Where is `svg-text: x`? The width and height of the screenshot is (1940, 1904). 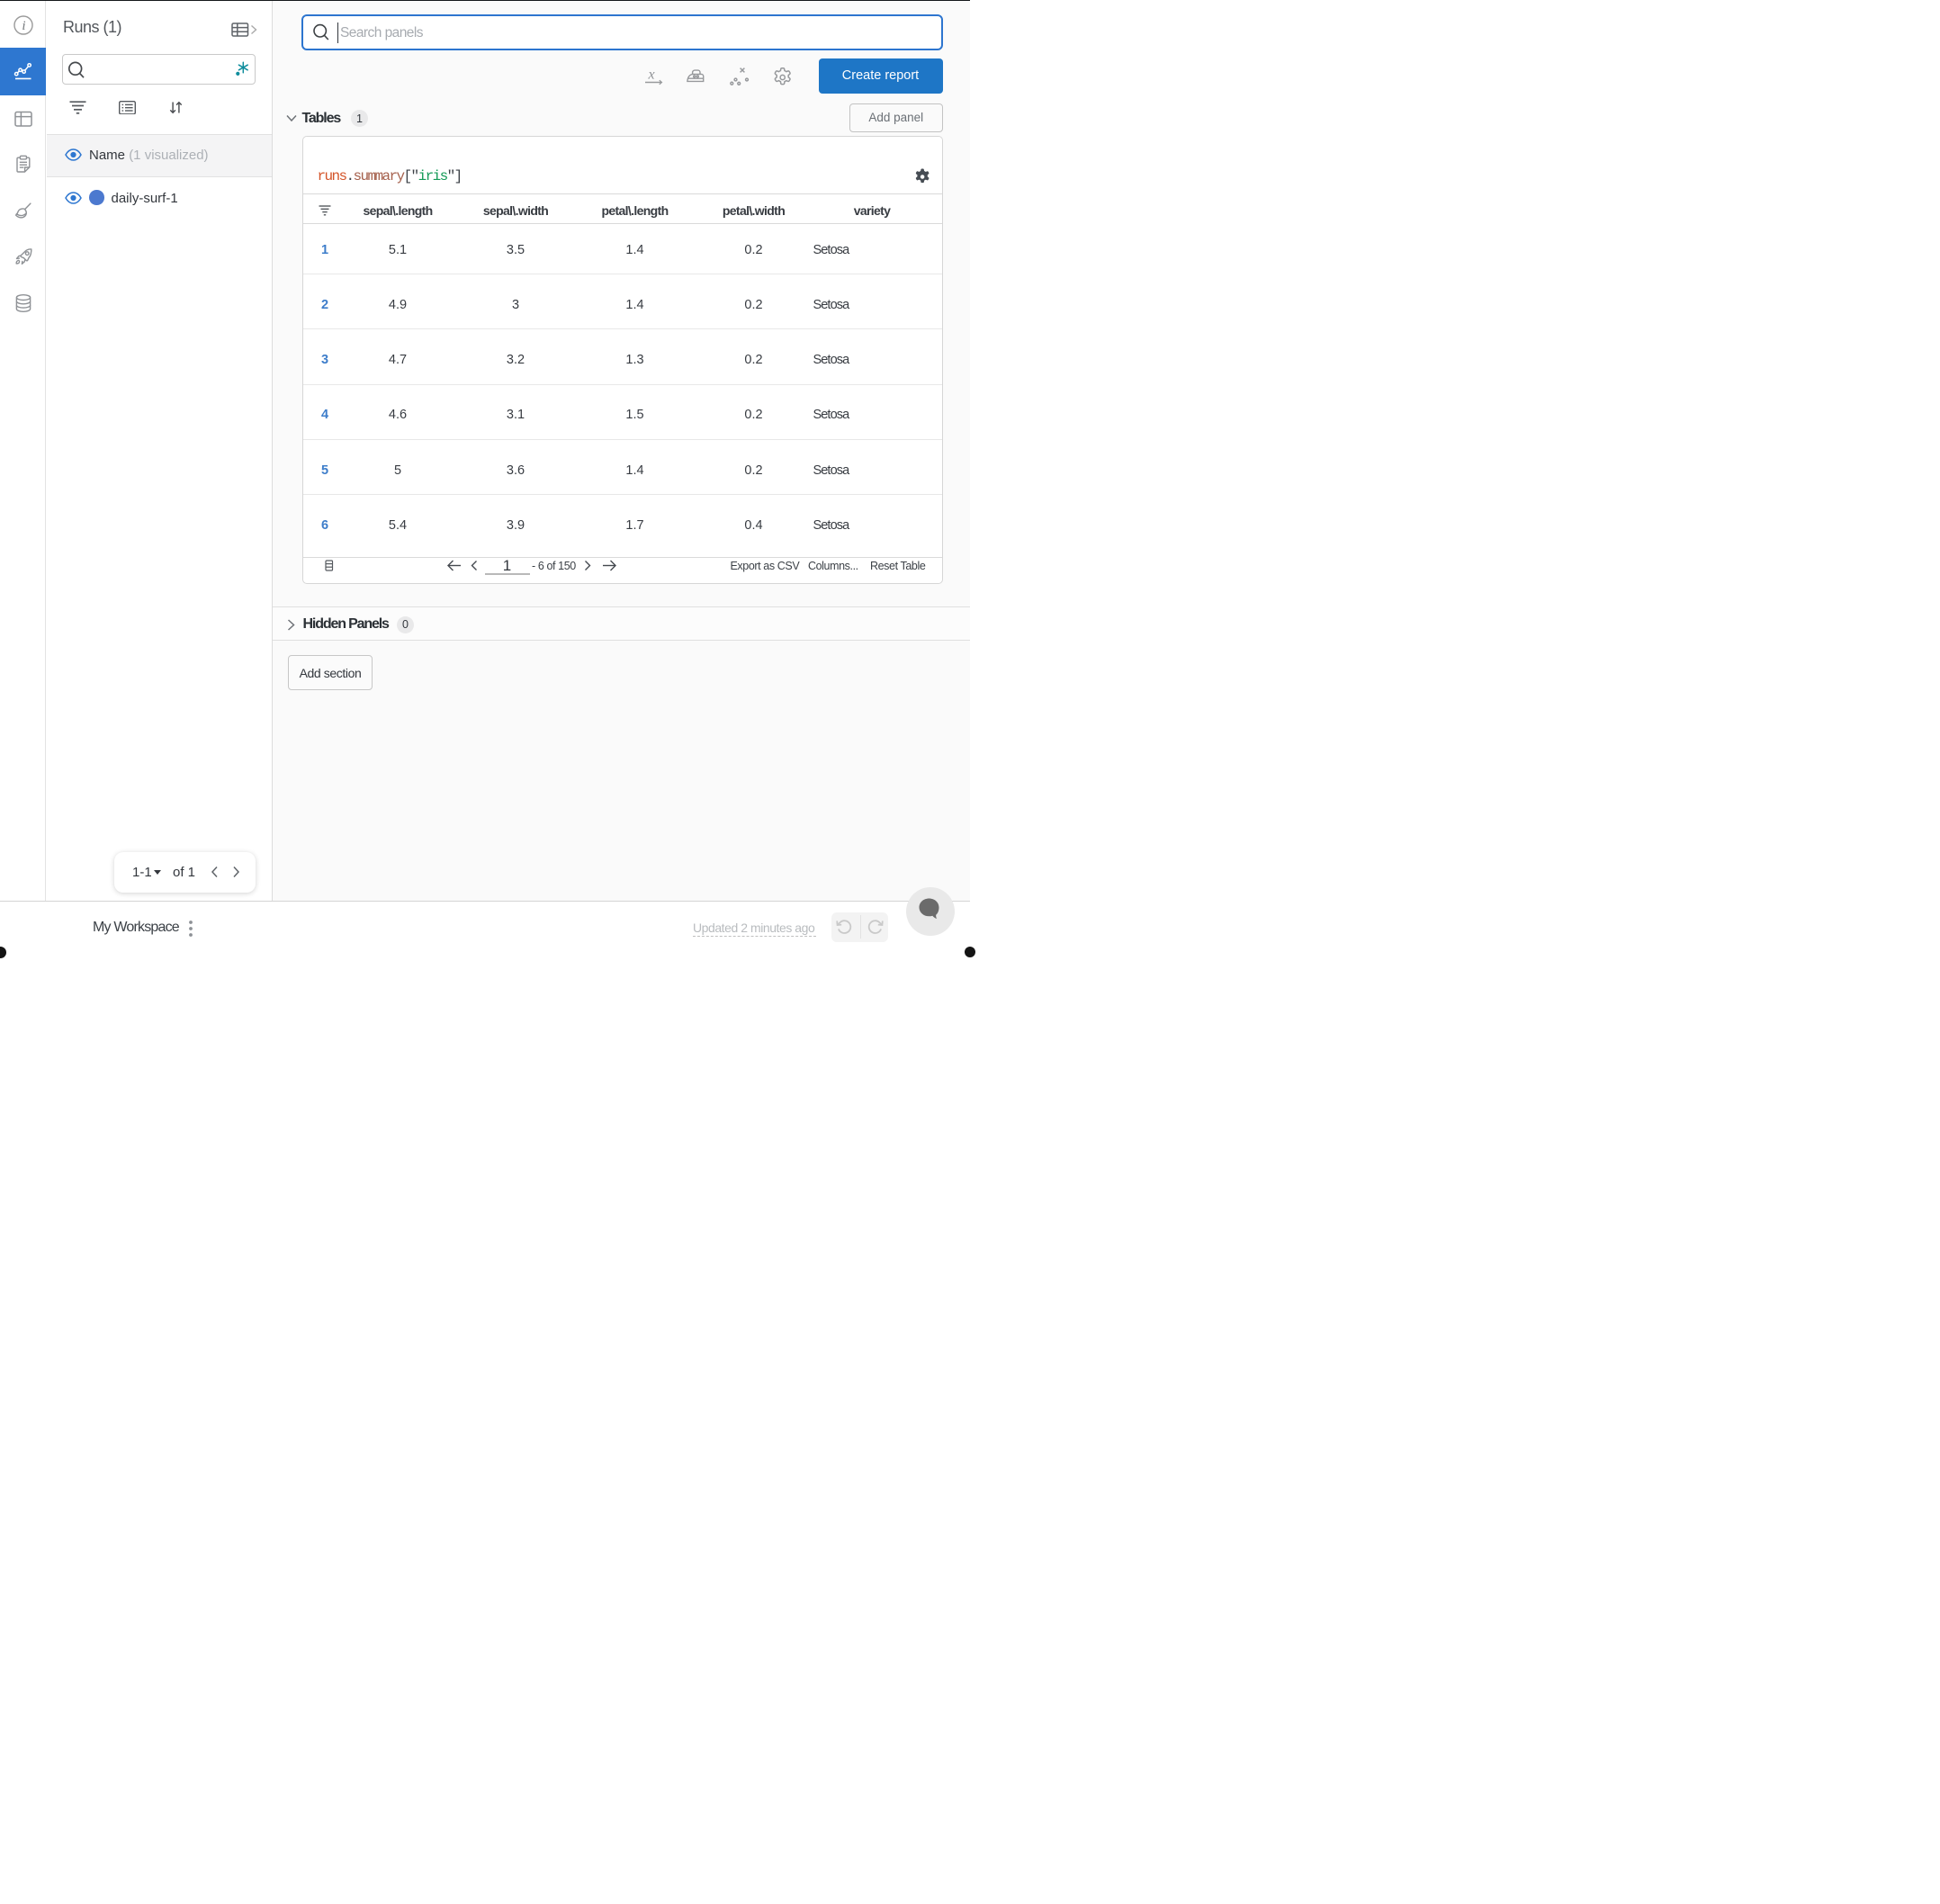 svg-text: x is located at coordinates (651, 76).